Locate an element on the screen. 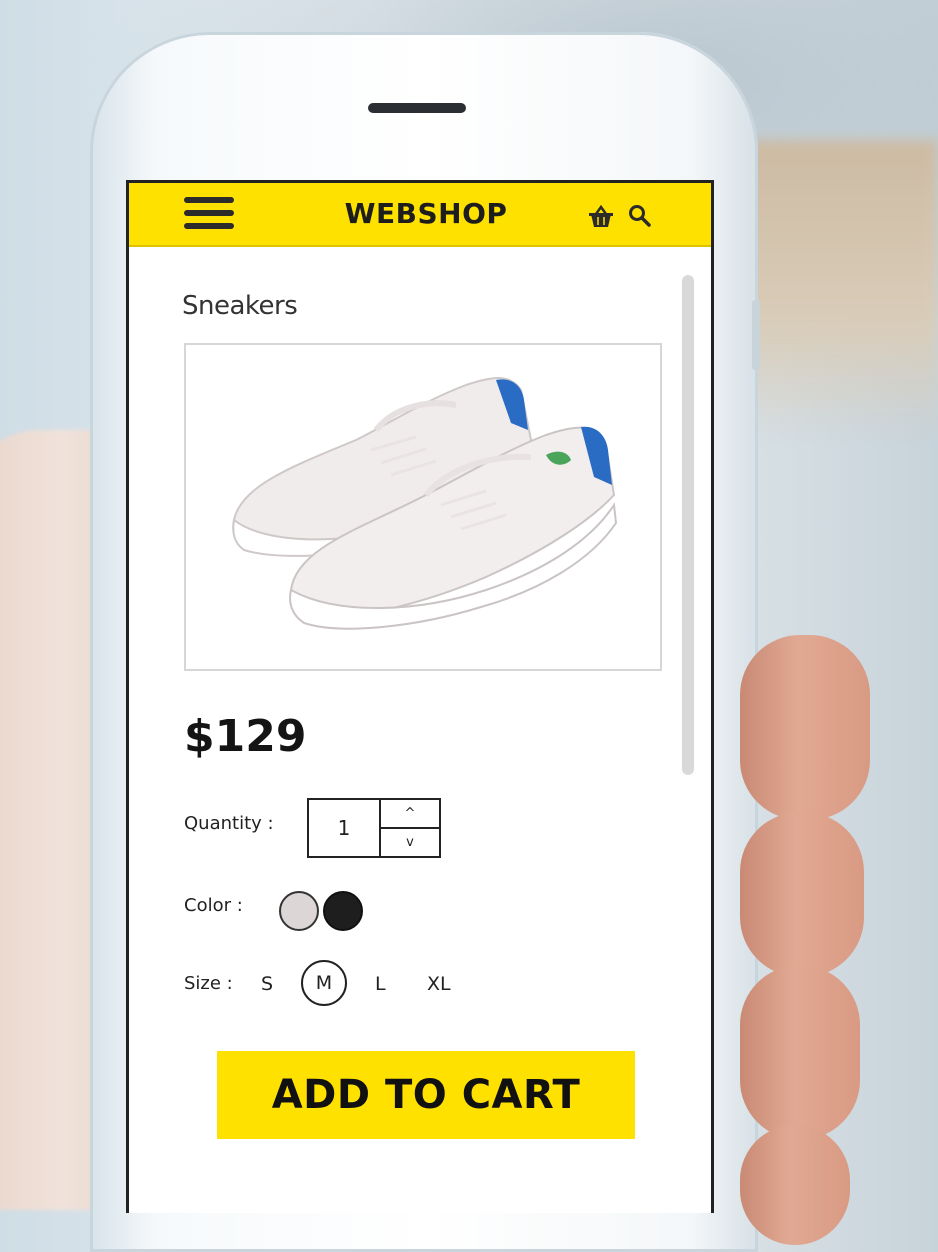 Image resolution: width=938 pixels, height=1252 pixels. search-icon is located at coordinates (640, 216).